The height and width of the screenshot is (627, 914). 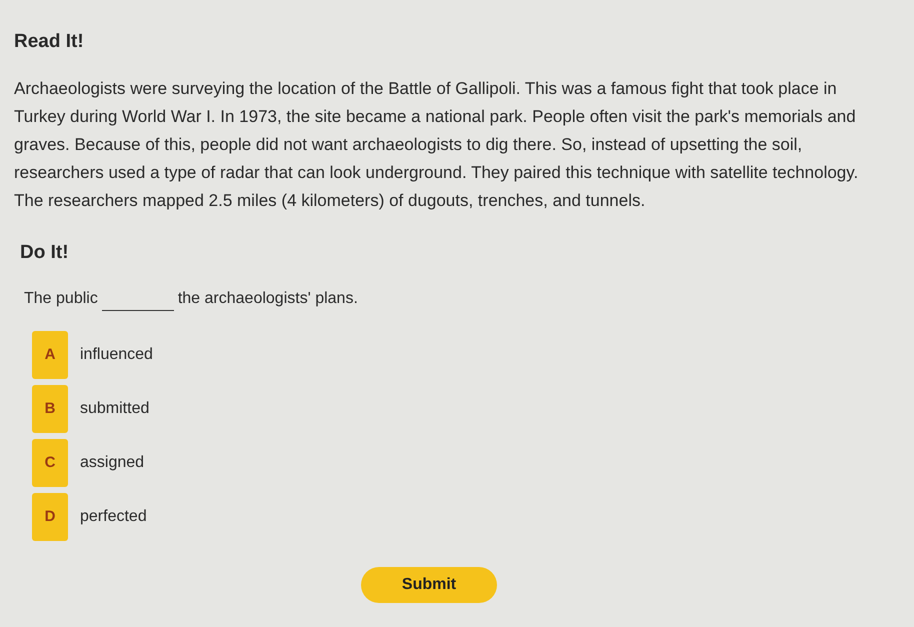 What do you see at coordinates (50, 517) in the screenshot?
I see `option-letter: D` at bounding box center [50, 517].